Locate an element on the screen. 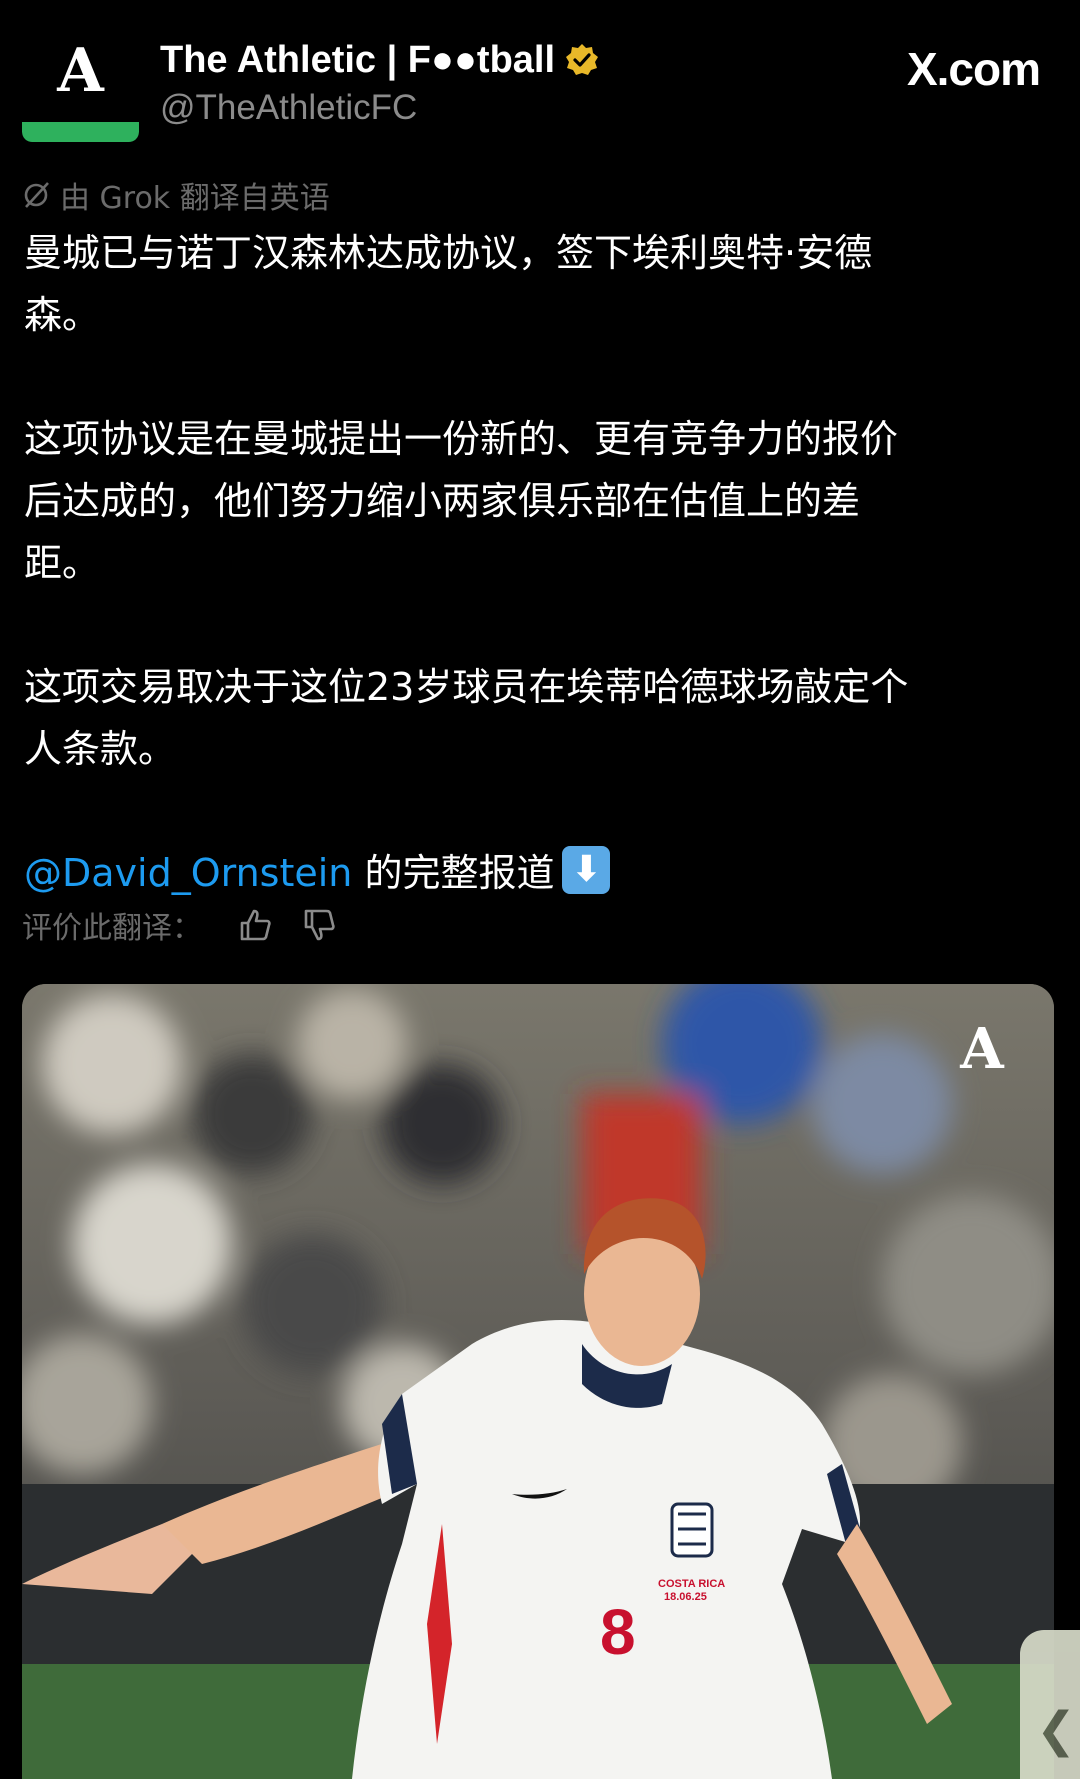  shirt-match-date: 18.06.25 is located at coordinates (685, 1597).